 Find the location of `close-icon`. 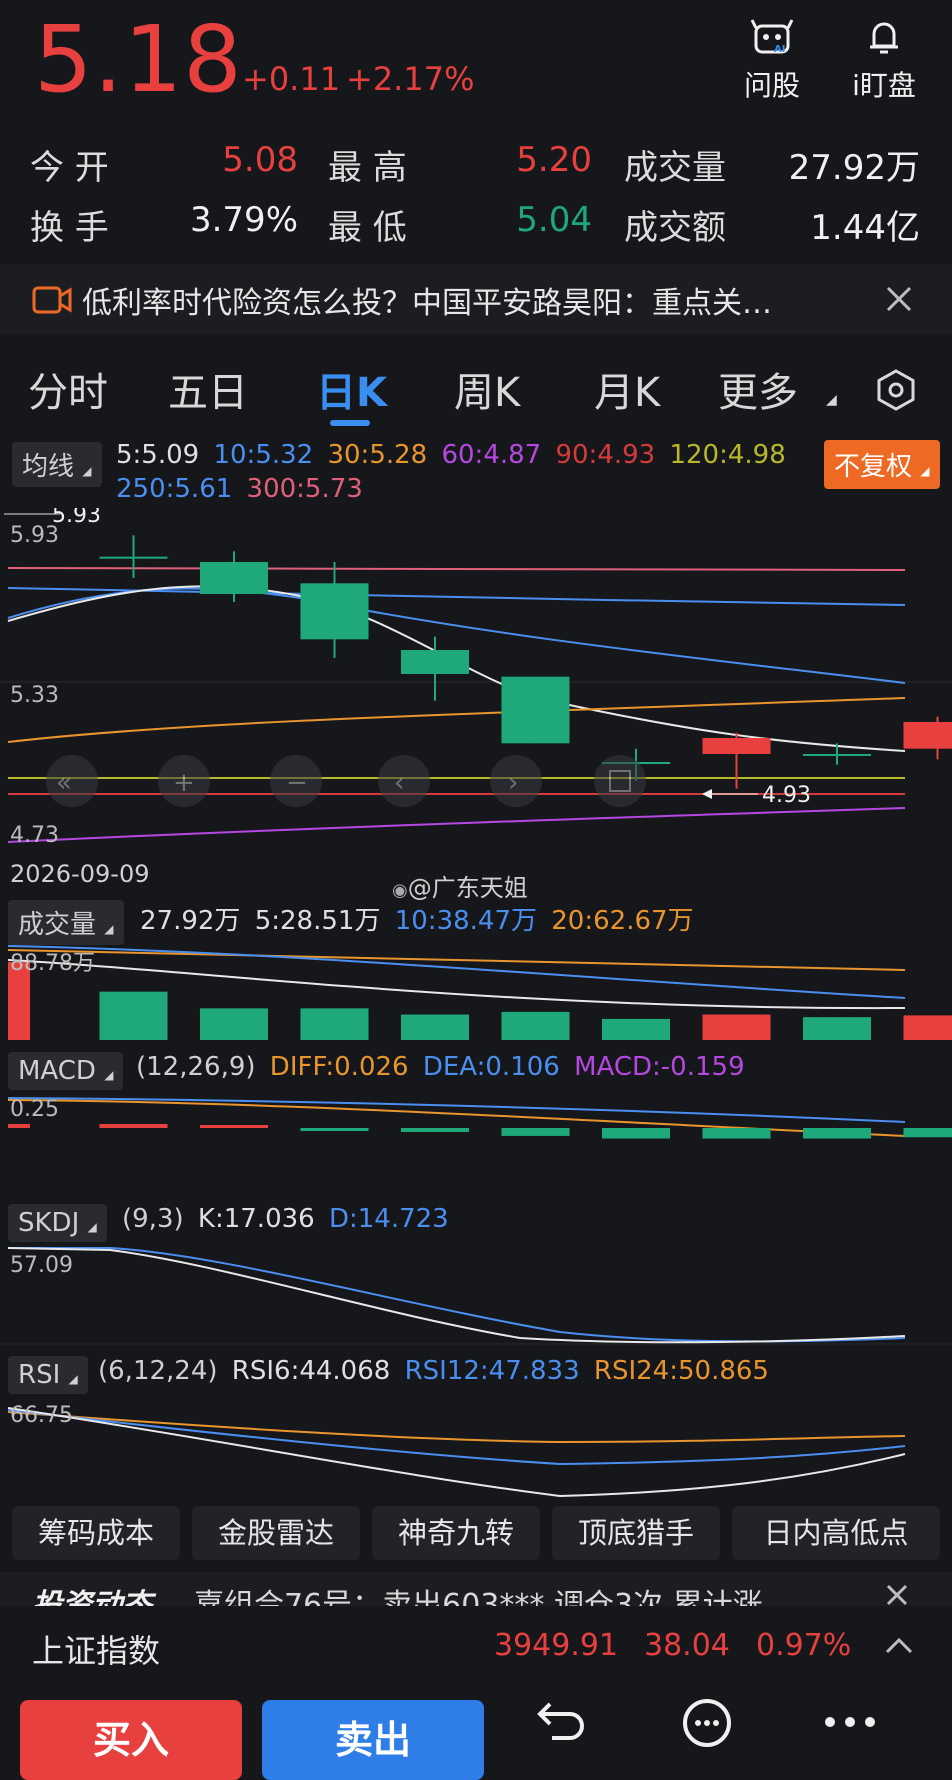

close-icon is located at coordinates (899, 299).